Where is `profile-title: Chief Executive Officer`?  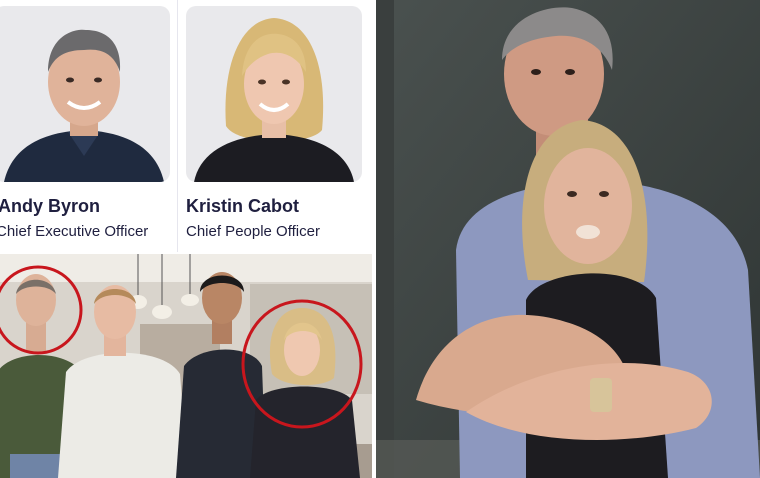 profile-title: Chief Executive Officer is located at coordinates (74, 231).